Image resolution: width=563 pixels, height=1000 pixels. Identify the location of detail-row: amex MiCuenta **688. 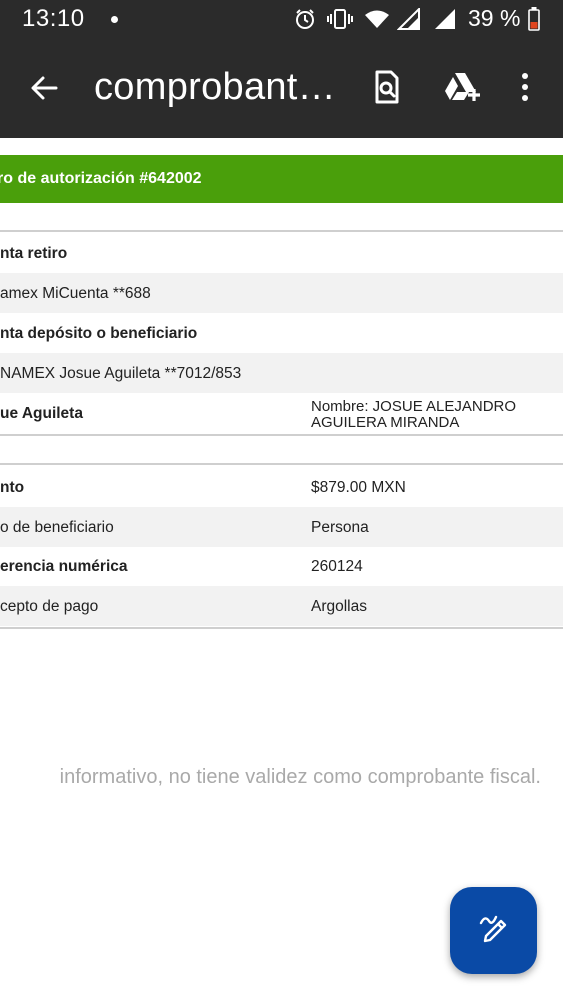
(281, 293).